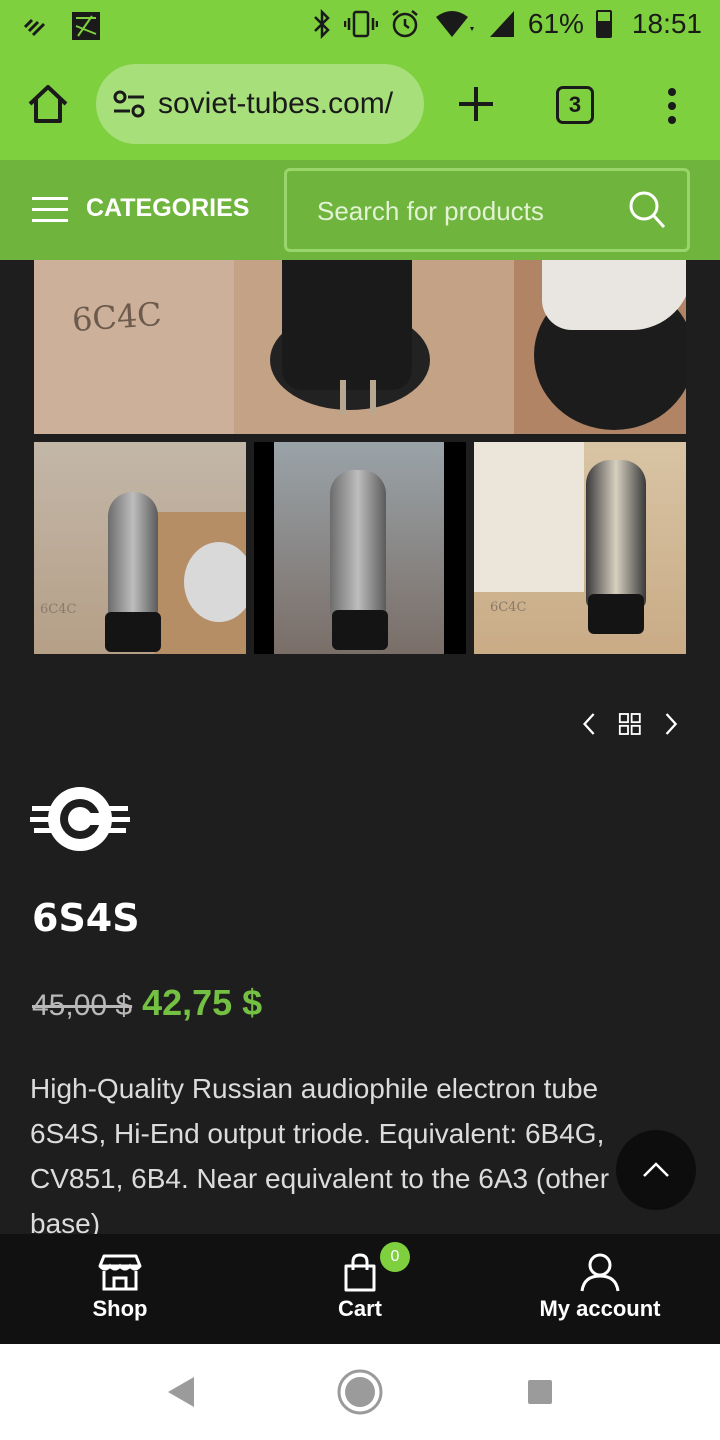  Describe the element at coordinates (86, 26) in the screenshot. I see `sim-icon` at that location.